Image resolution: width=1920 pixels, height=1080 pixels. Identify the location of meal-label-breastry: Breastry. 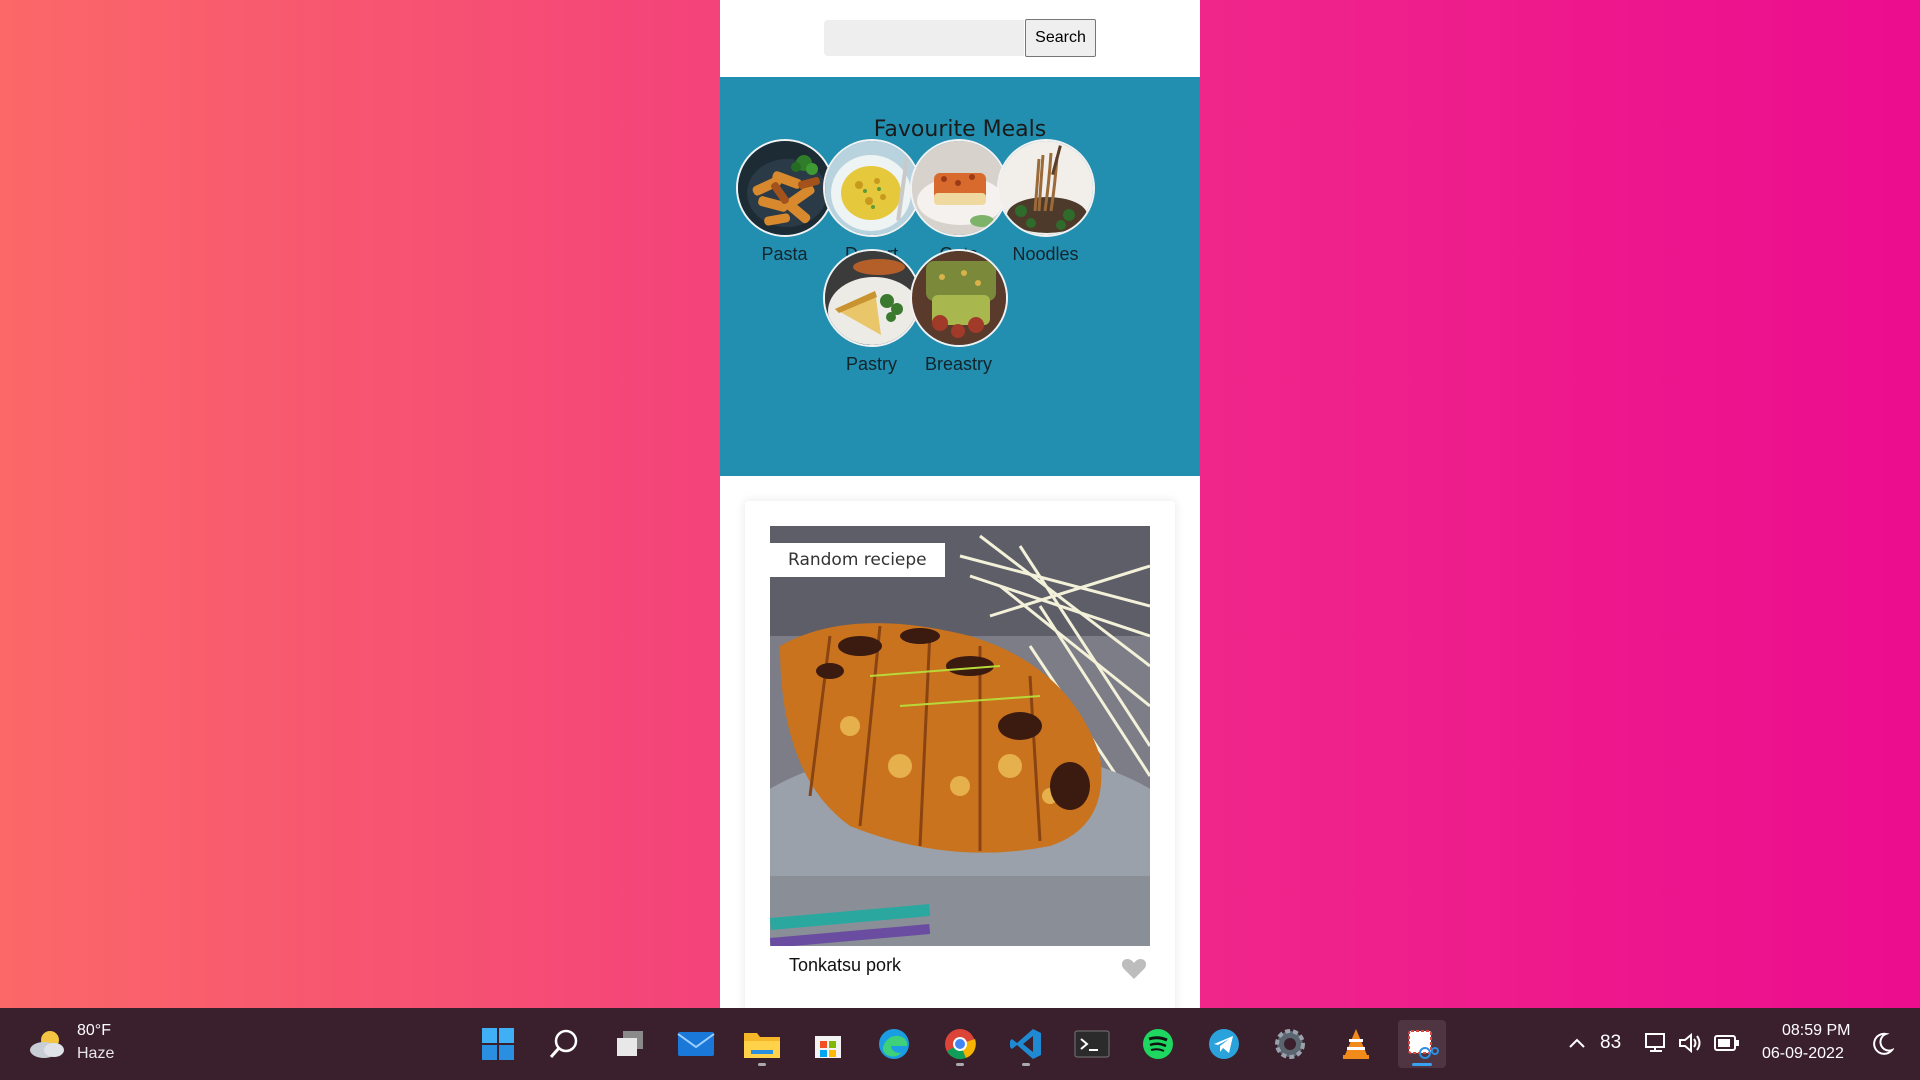
(958, 364).